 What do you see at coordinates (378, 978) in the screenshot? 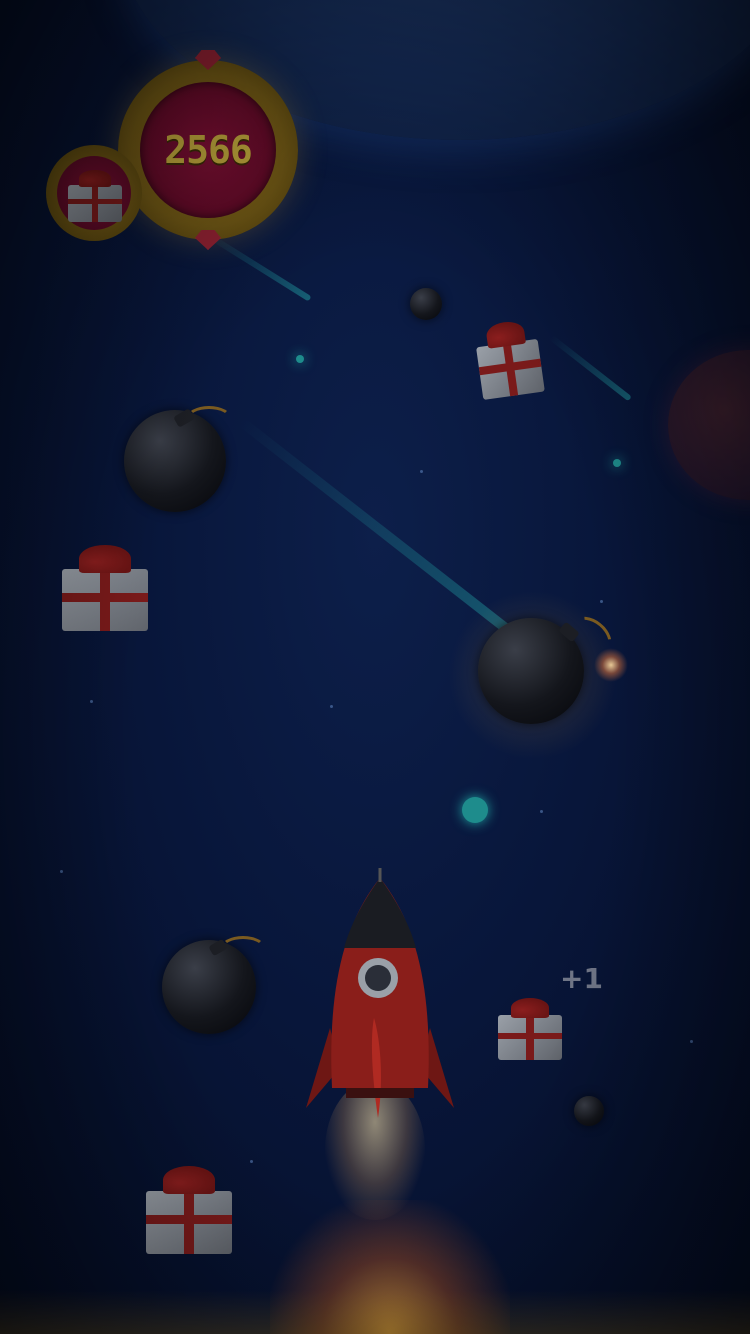
I see `rocket-window` at bounding box center [378, 978].